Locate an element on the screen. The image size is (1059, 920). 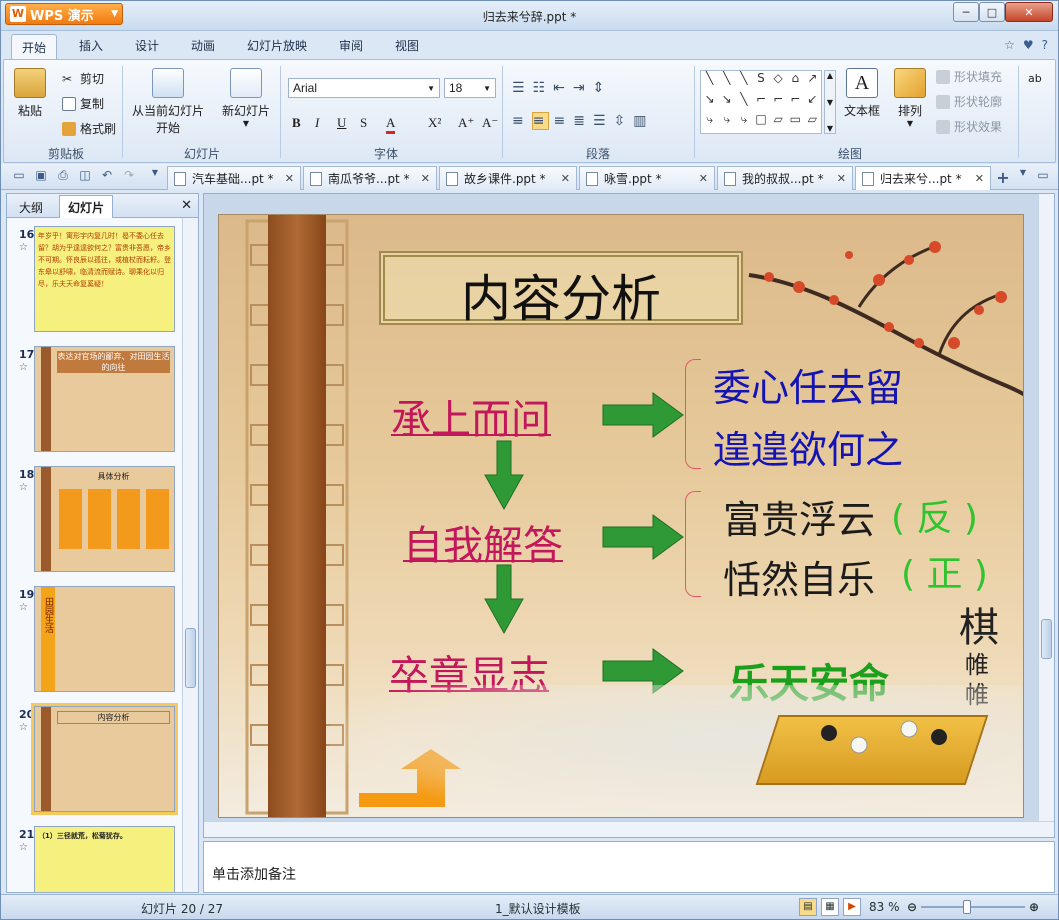
text-box-button: A 文本框 is located at coordinates (862, 93).